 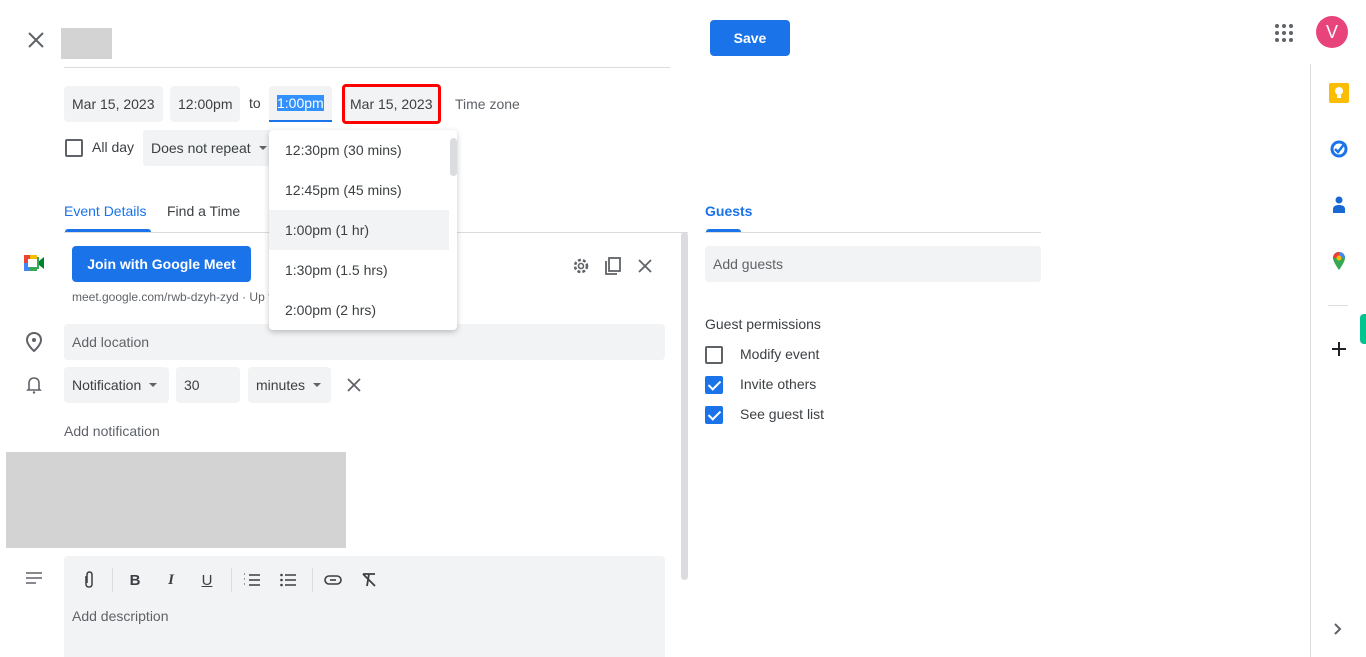 I want to click on avatar: V, so click(x=1332, y=32).